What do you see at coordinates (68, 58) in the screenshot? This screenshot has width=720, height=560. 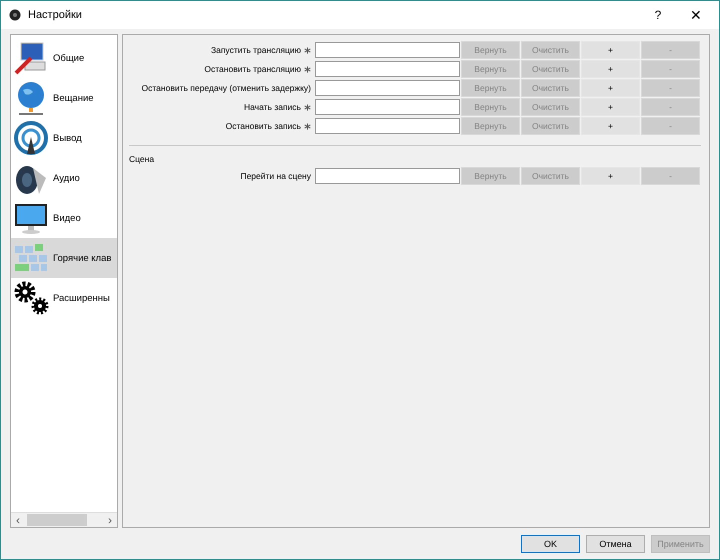 I see `sidebar-item-label: Общие` at bounding box center [68, 58].